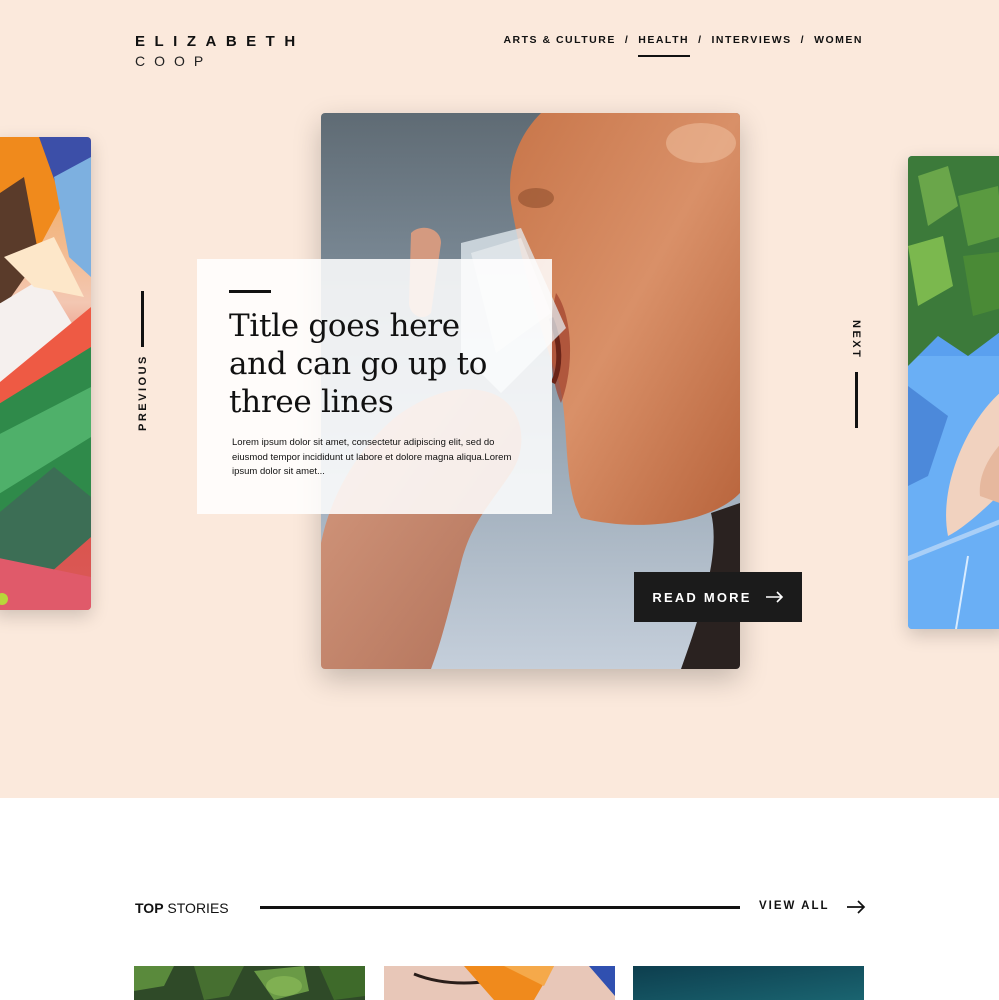 The image size is (999, 1000). What do you see at coordinates (664, 45) in the screenshot?
I see `nav-item-health: HEALTH` at bounding box center [664, 45].